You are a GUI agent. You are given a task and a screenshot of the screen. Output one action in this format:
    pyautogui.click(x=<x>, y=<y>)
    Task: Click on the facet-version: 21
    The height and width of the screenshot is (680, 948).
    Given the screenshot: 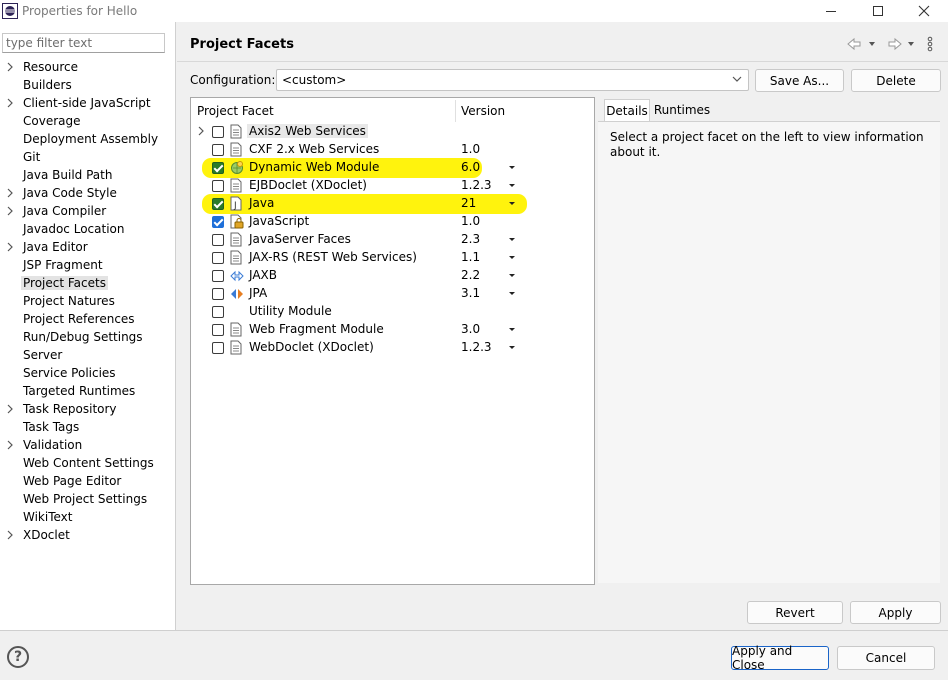 What is the action you would take?
    pyautogui.click(x=468, y=203)
    